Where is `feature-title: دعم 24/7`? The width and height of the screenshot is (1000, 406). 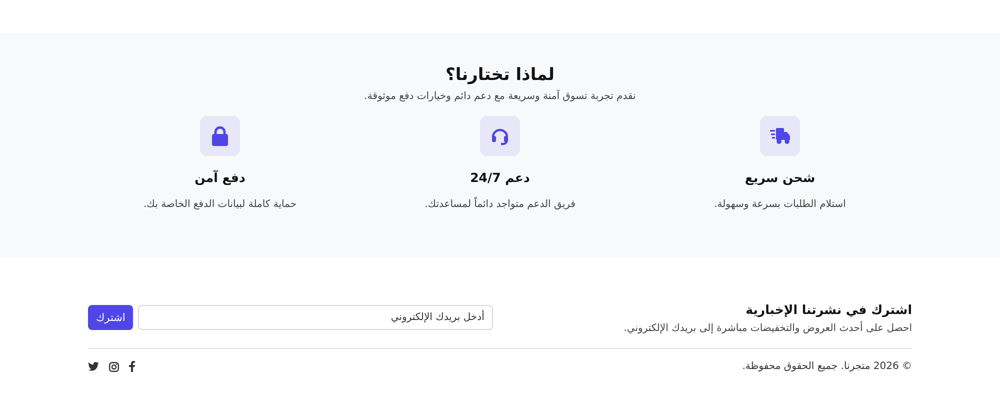
feature-title: دعم 24/7 is located at coordinates (500, 177).